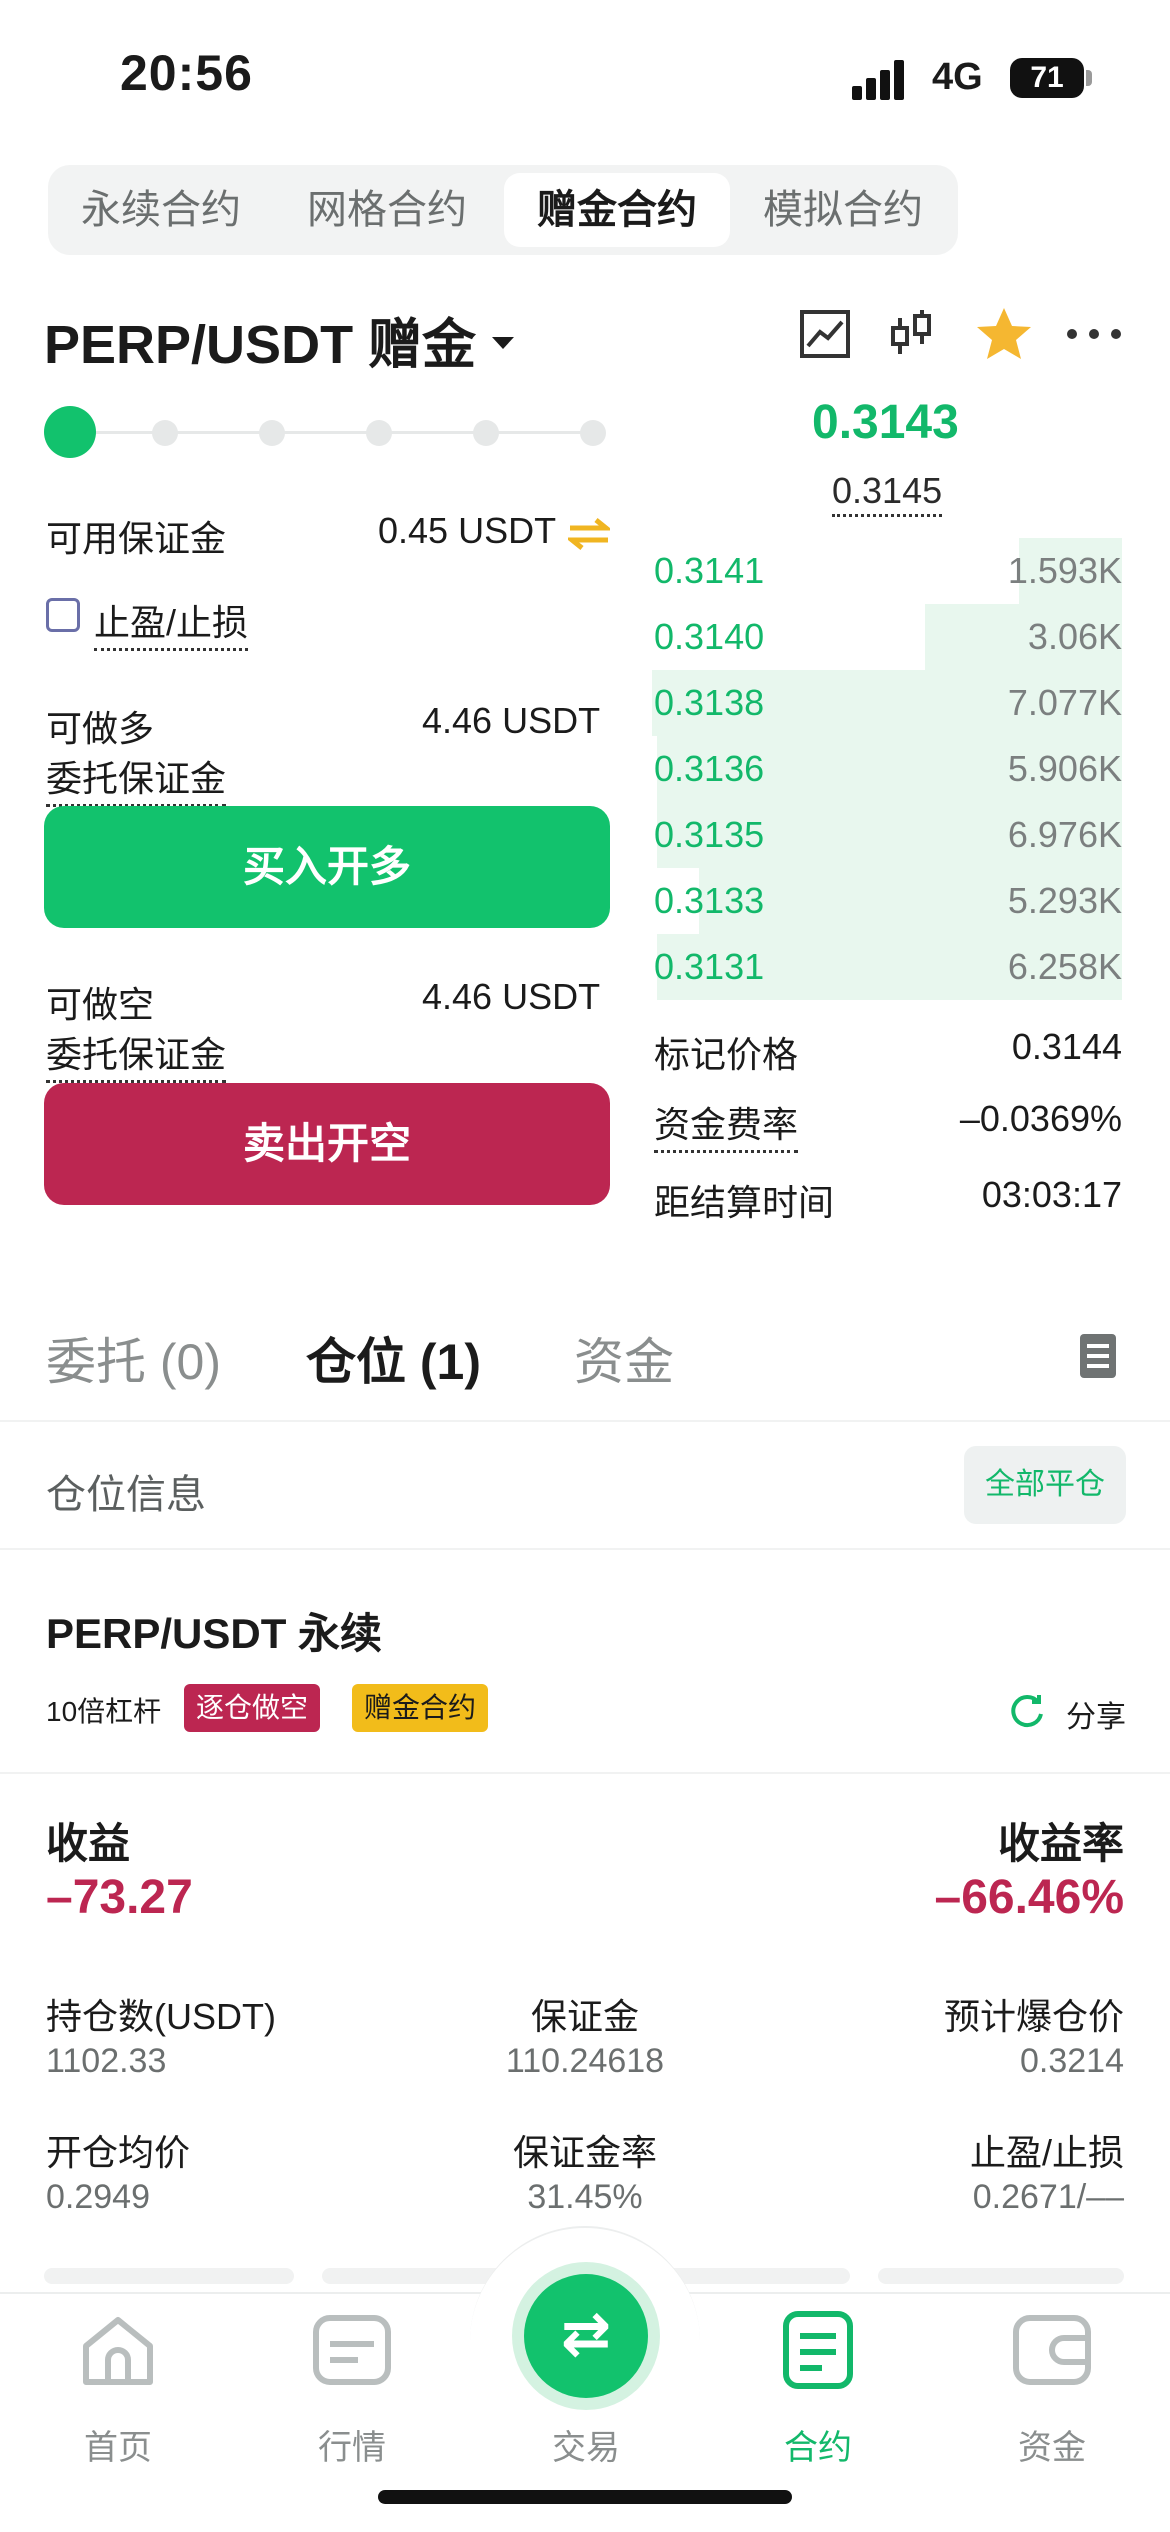 The height and width of the screenshot is (2532, 1170). What do you see at coordinates (118, 2152) in the screenshot?
I see `entry-price-label: 开仓均价` at bounding box center [118, 2152].